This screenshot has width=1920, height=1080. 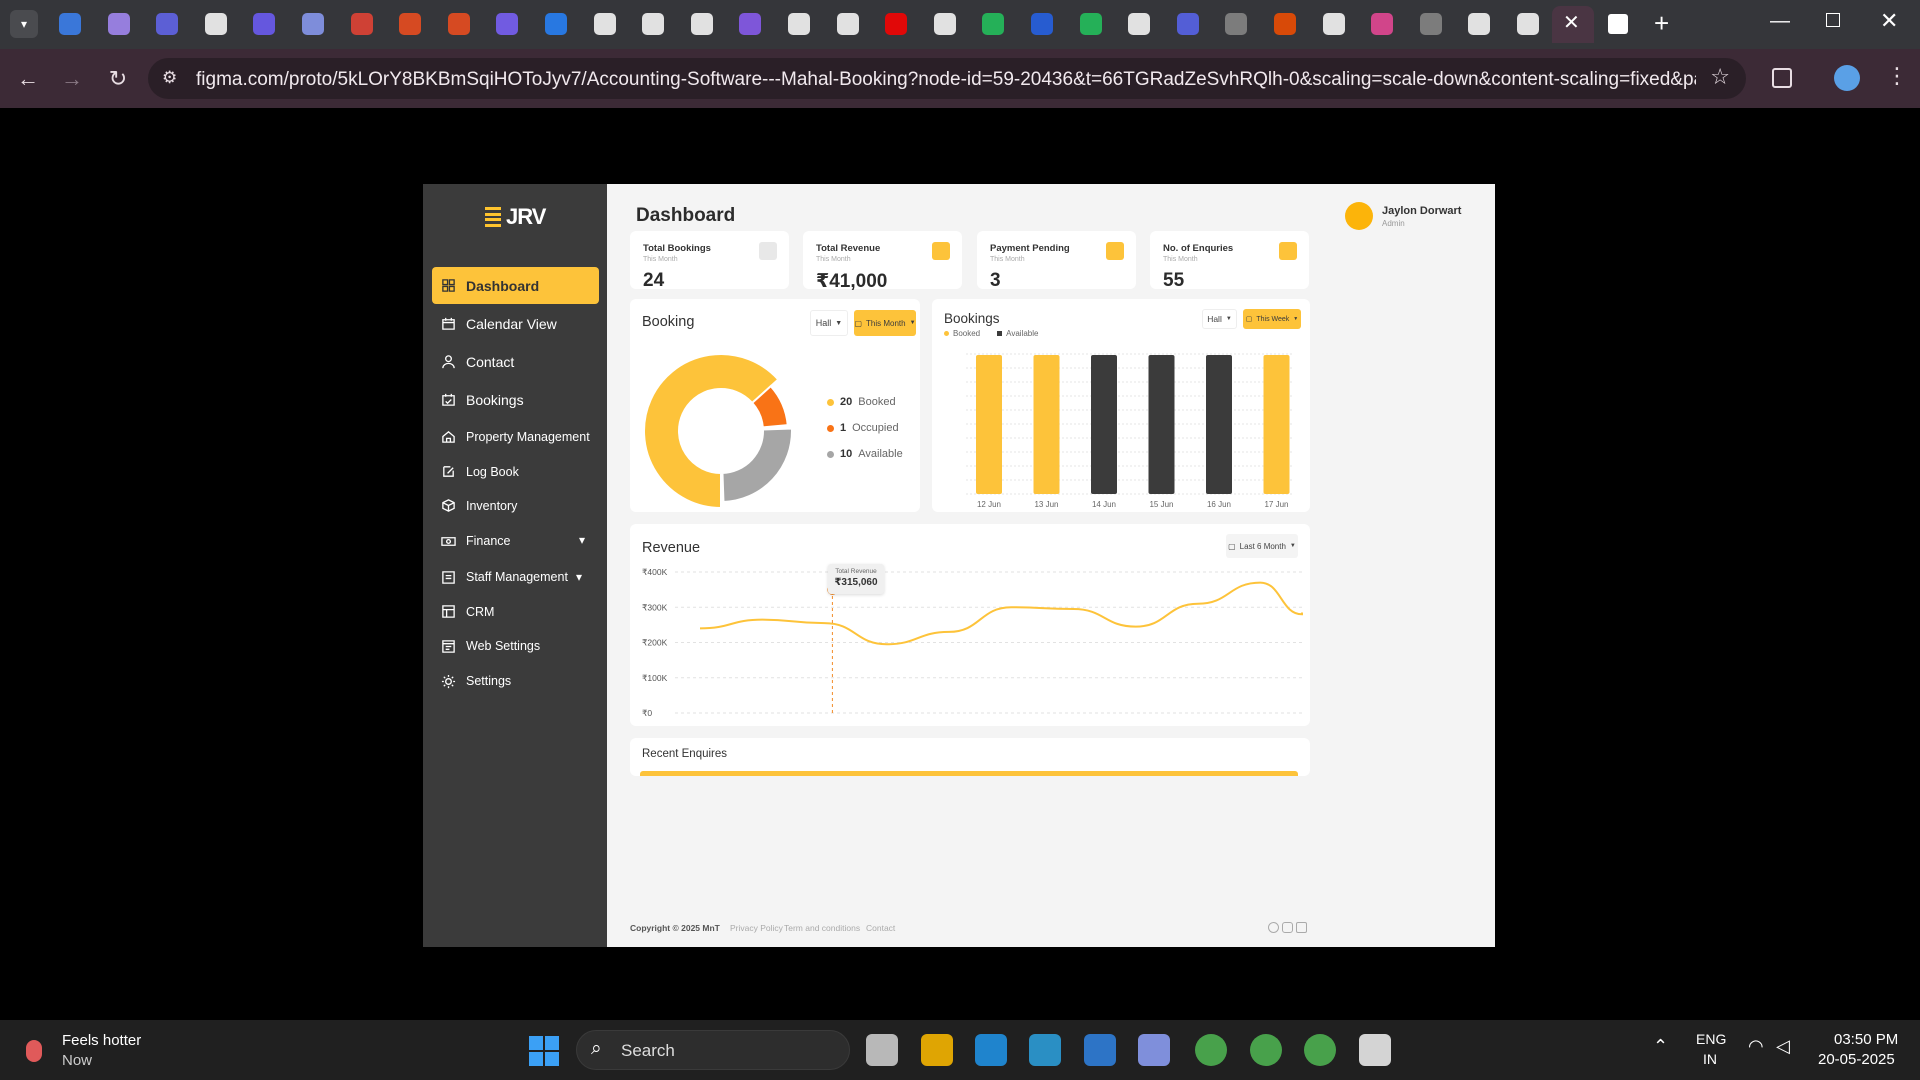 I want to click on minimize-icon: —, so click(x=1780, y=21).